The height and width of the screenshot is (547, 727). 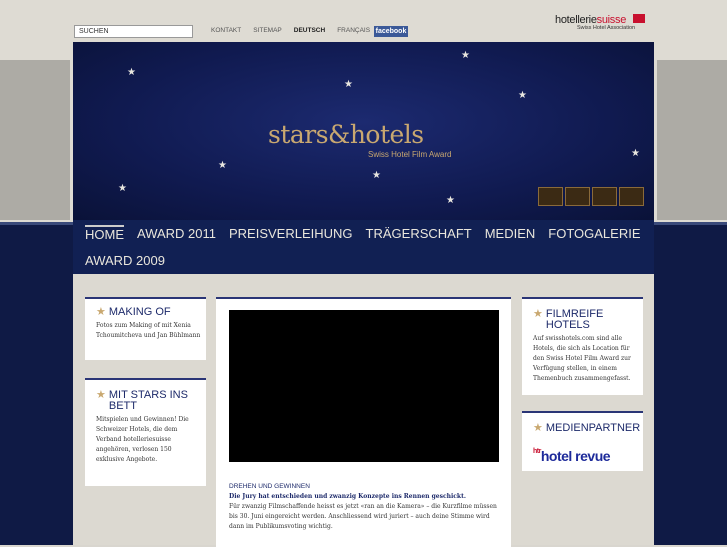 I want to click on swiss-flag-icon, so click(x=639, y=18).